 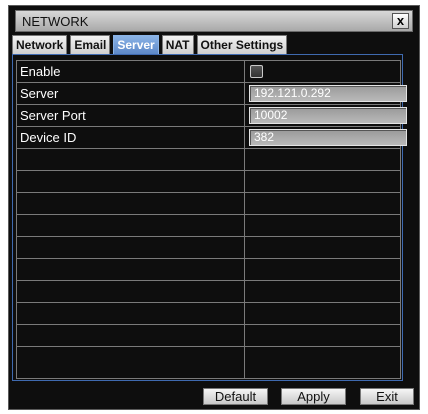 I want to click on device-id-field: 382, so click(x=328, y=137).